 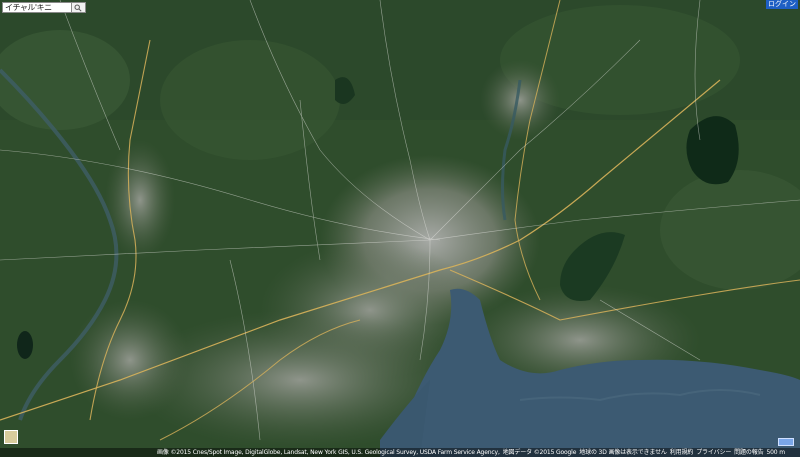 I want to click on login-button: ログイン, so click(x=782, y=4).